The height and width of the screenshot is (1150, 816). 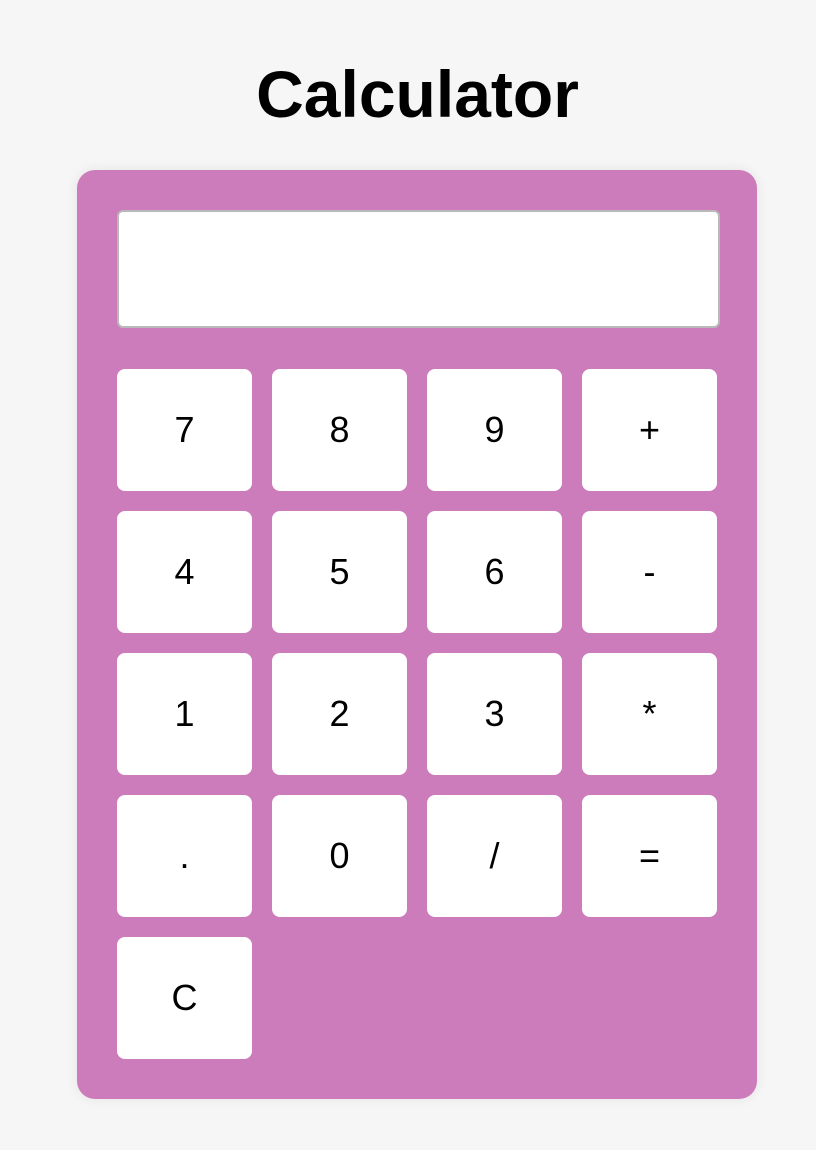 What do you see at coordinates (339, 714) in the screenshot?
I see `key-2-button: 2` at bounding box center [339, 714].